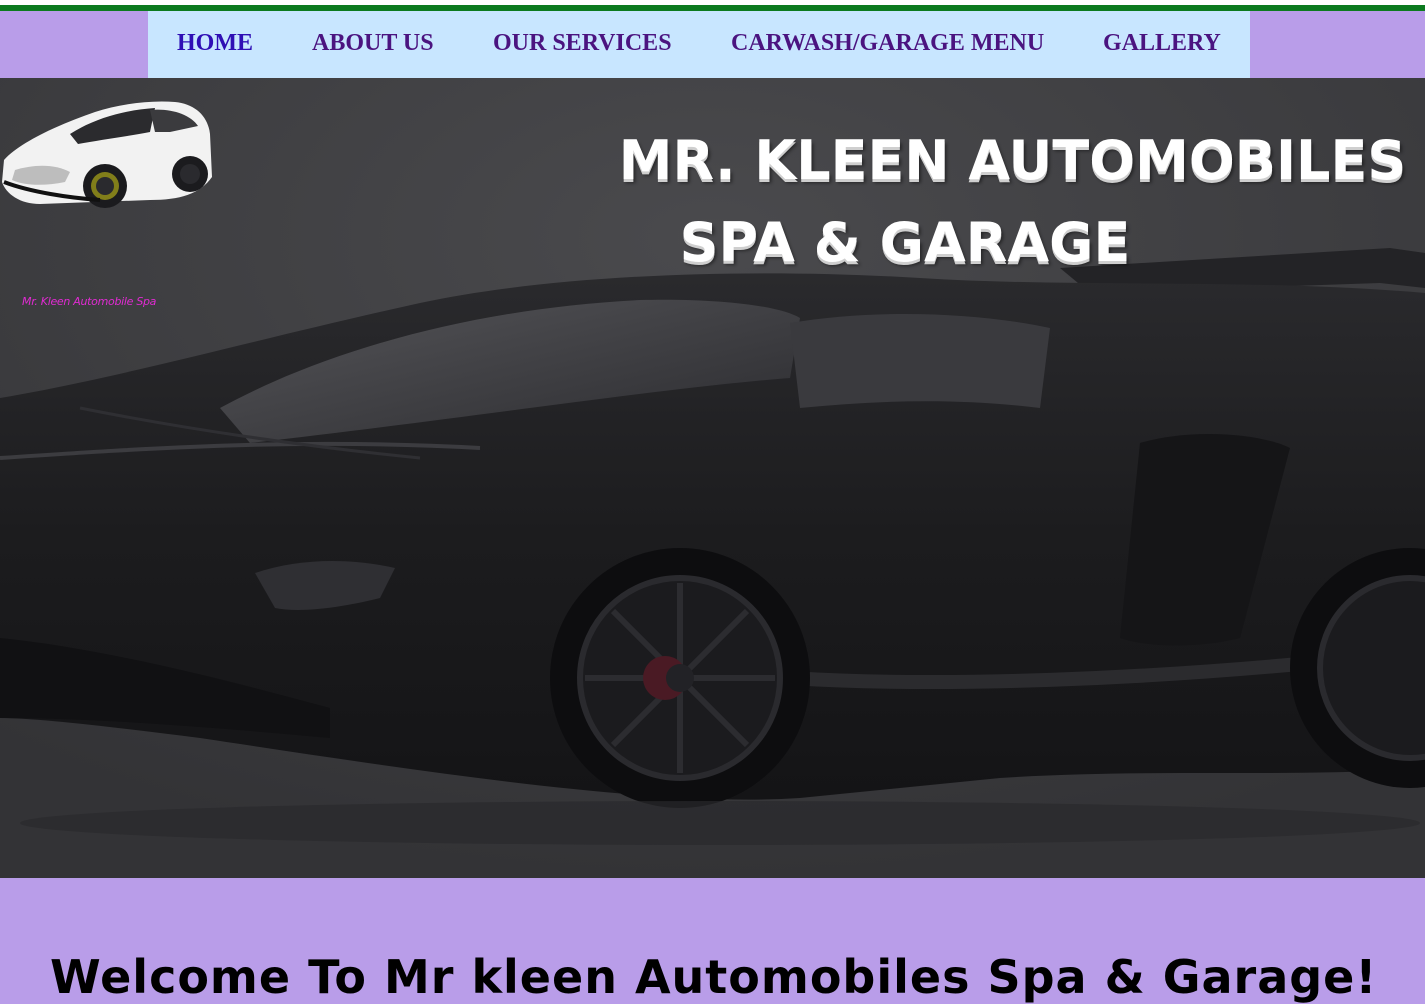  I want to click on hero-title-line2: SPA & GARAGE, so click(905, 243).